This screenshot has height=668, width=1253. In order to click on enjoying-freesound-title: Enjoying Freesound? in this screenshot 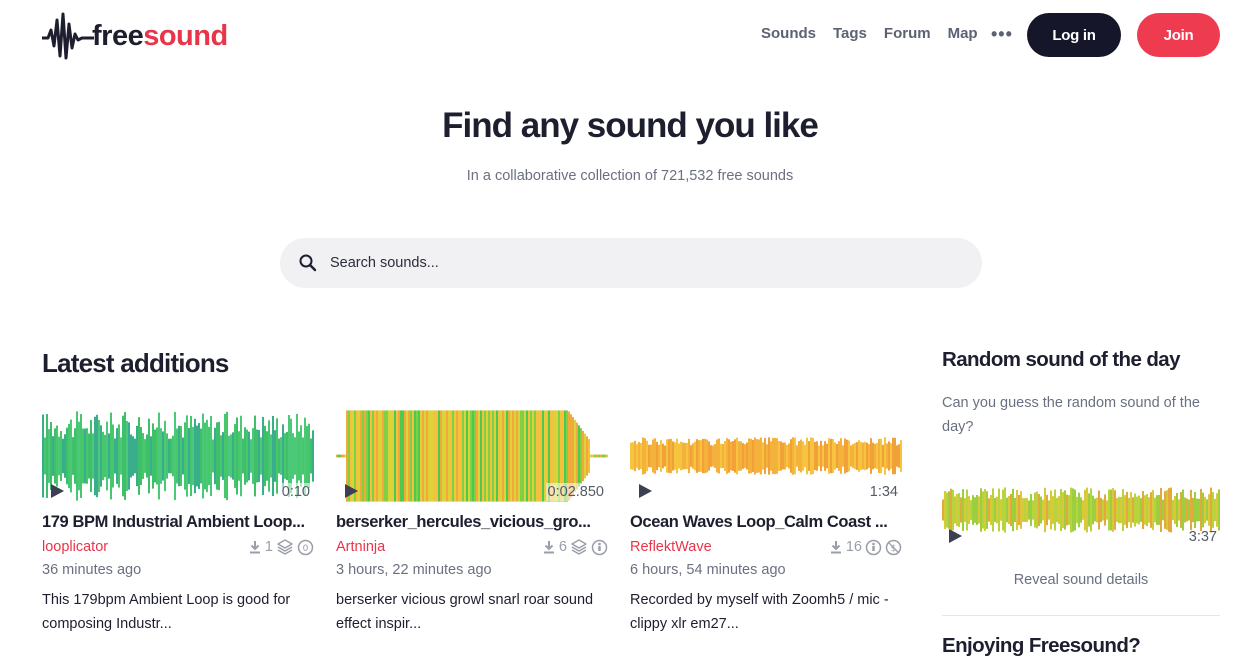, I will do `click(1041, 645)`.